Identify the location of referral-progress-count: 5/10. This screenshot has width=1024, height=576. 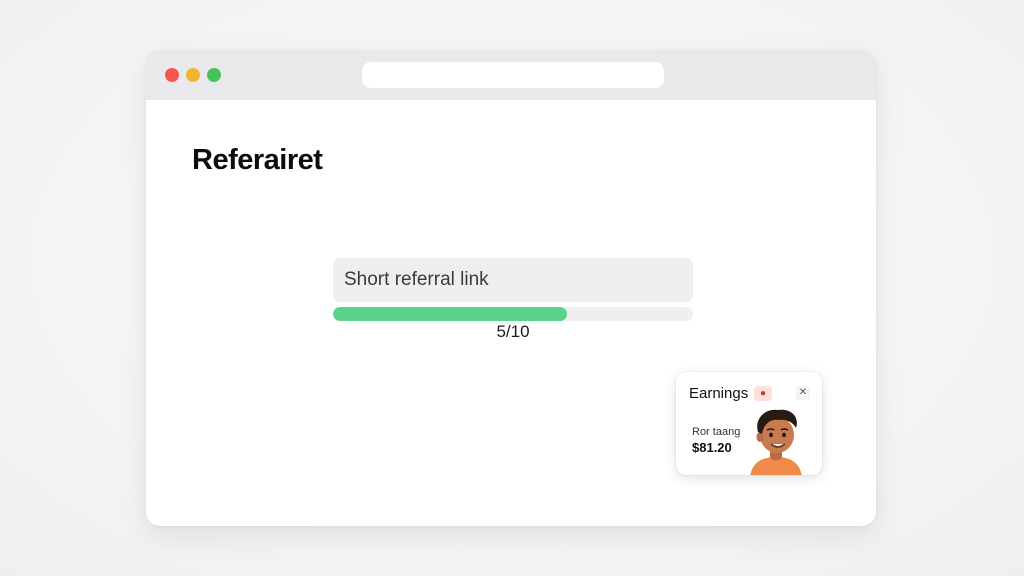
(513, 331).